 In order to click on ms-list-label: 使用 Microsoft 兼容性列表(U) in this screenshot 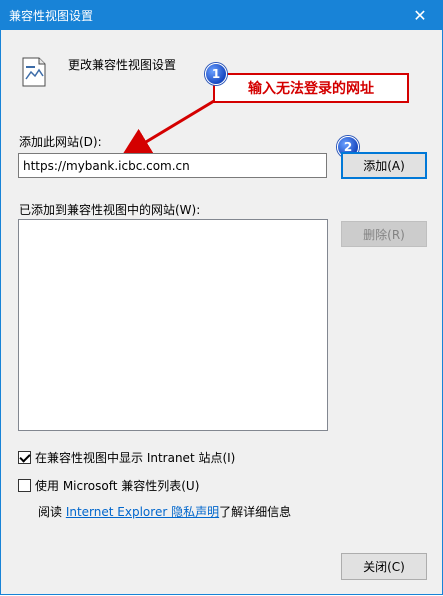, I will do `click(117, 486)`.